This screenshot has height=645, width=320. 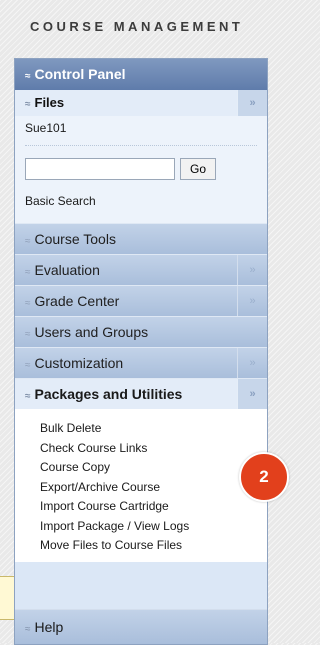 What do you see at coordinates (141, 507) in the screenshot?
I see `tool-import-course-cartridge: Import Course Cartridge` at bounding box center [141, 507].